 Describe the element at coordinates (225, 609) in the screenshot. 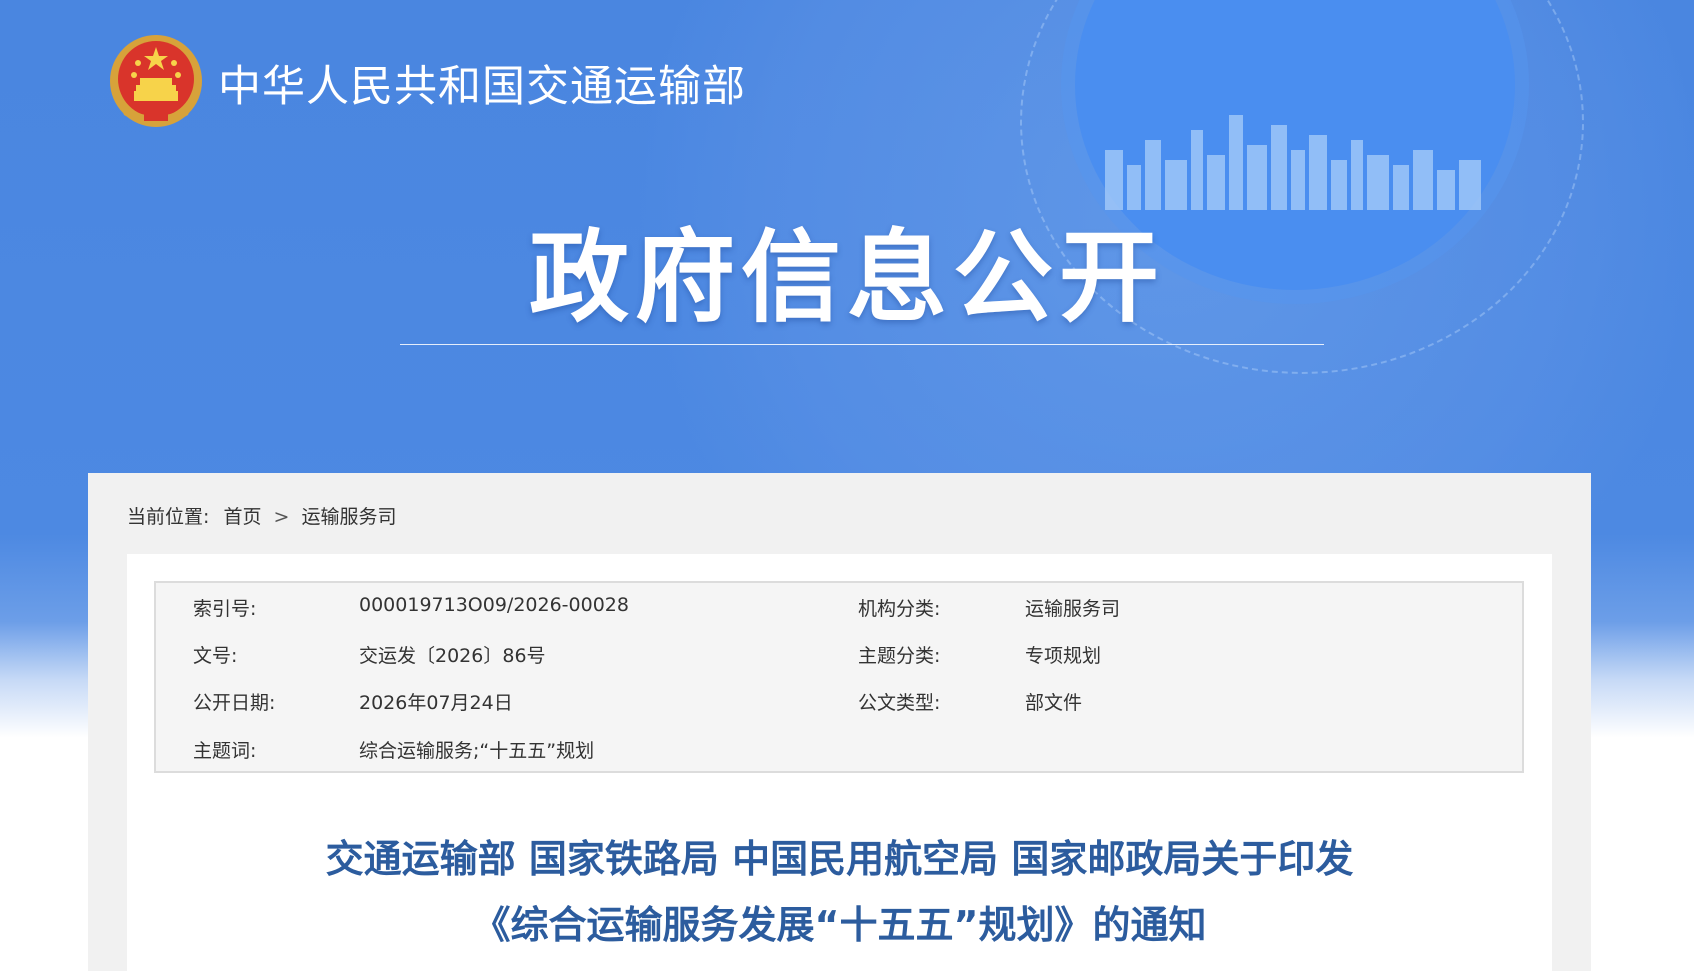

I see `index-no-label: 索引号:` at that location.